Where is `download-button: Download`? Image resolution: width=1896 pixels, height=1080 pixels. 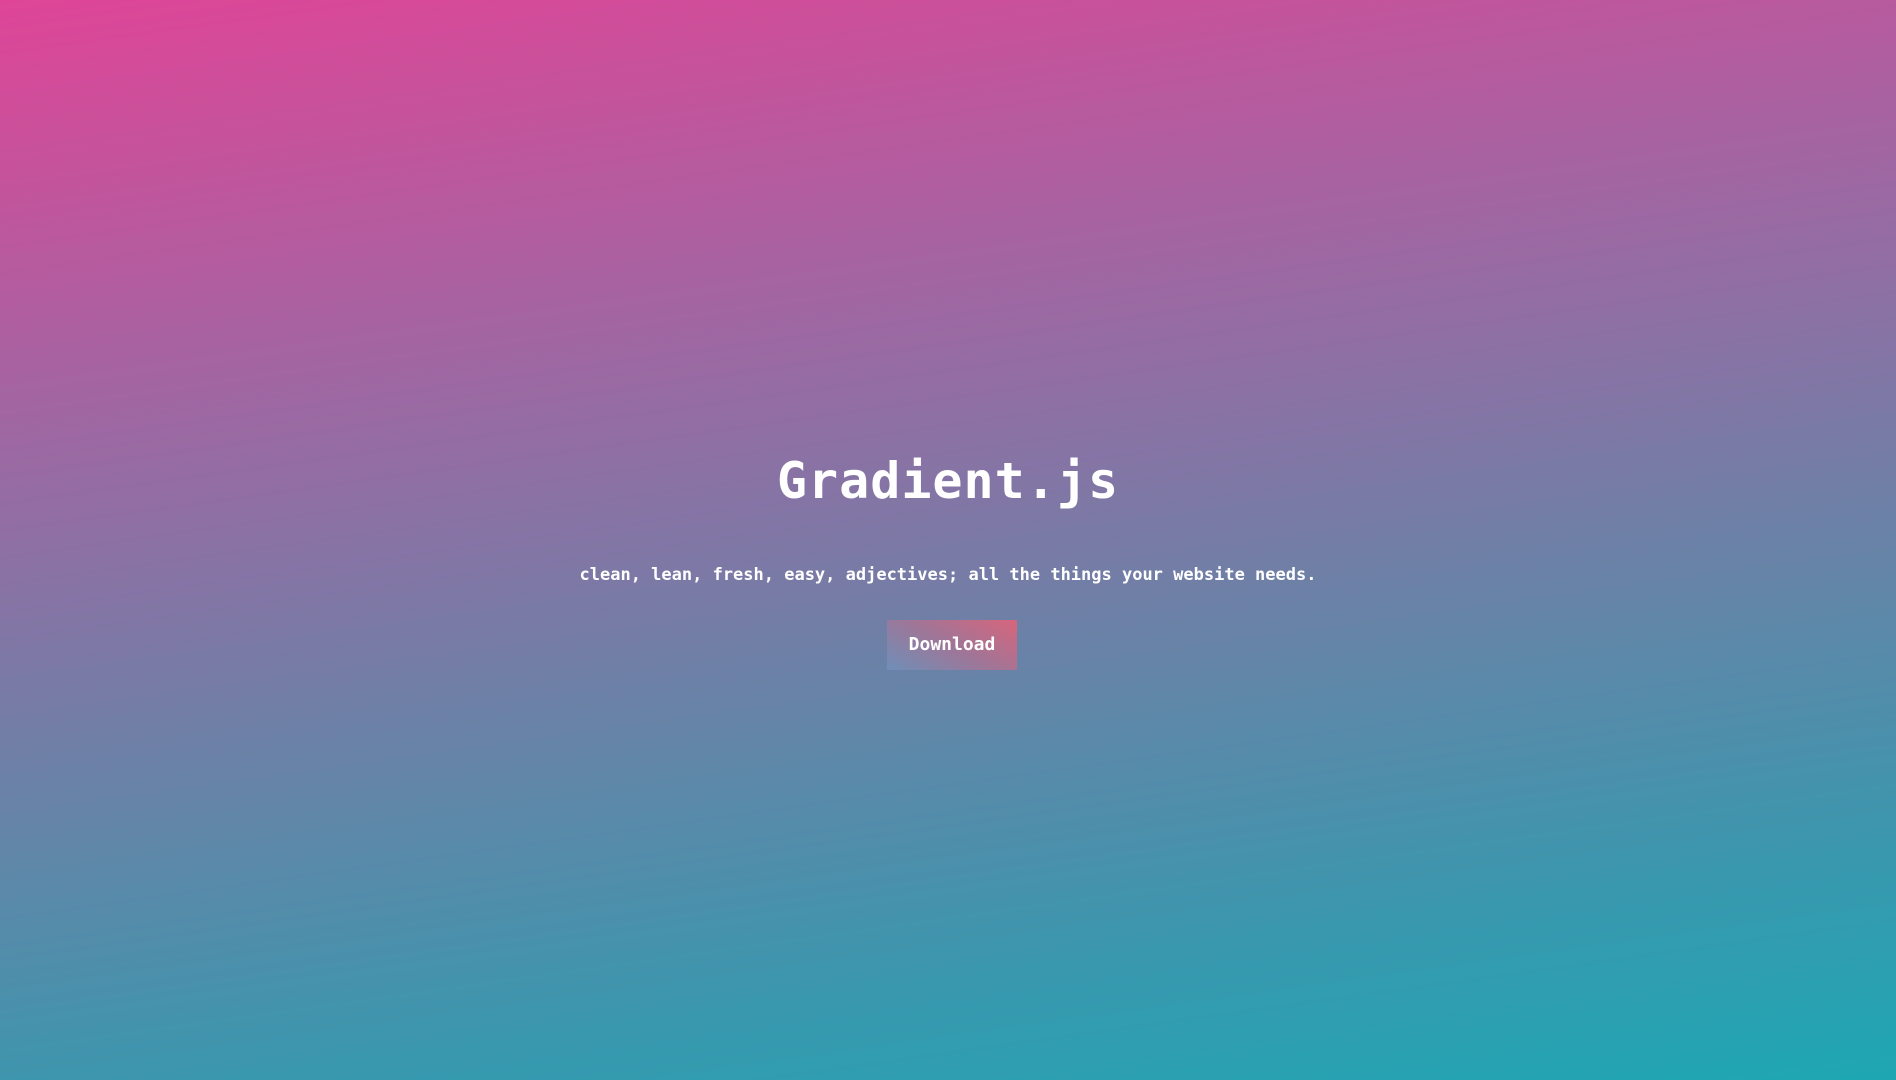 download-button: Download is located at coordinates (952, 645).